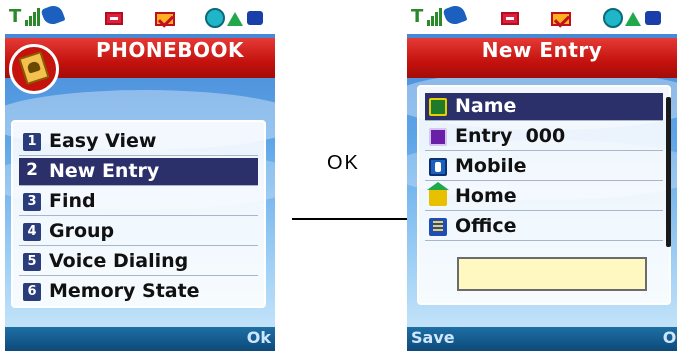 This screenshot has height=351, width=679. I want to click on menu-item-new-entry: 2 New Entry, so click(138, 172).